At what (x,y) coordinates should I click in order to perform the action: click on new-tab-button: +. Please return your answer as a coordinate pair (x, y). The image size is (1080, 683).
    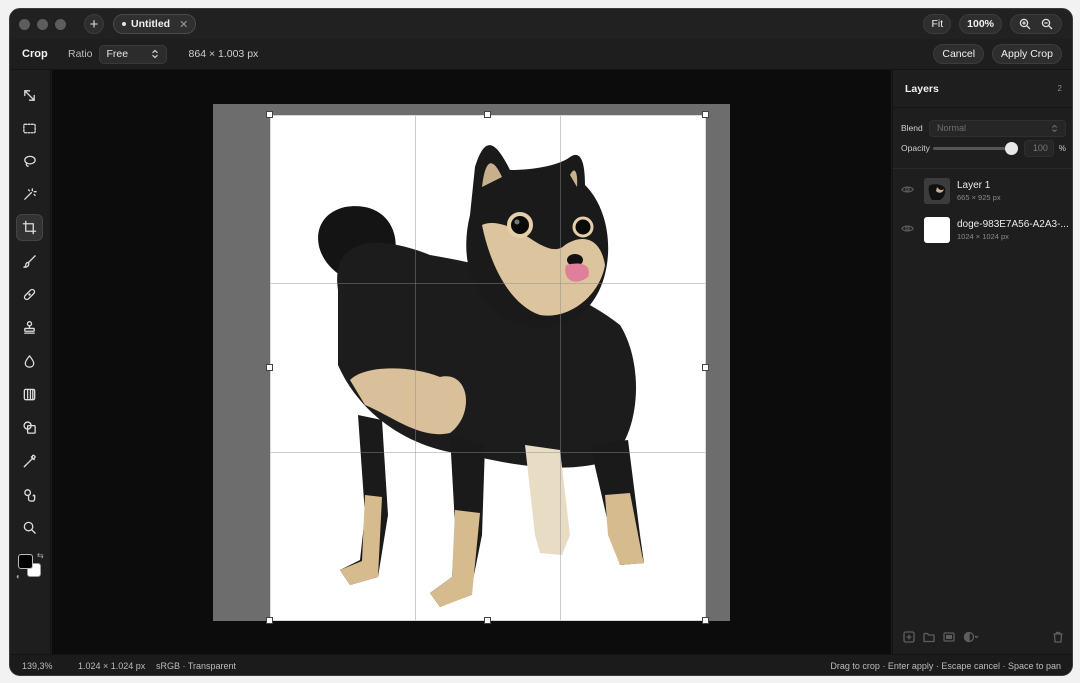
    Looking at the image, I should click on (94, 24).